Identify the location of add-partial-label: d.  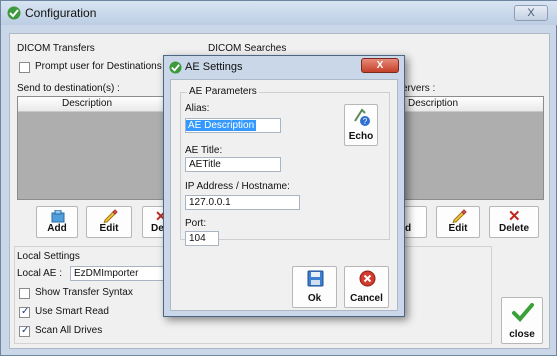
(408, 228).